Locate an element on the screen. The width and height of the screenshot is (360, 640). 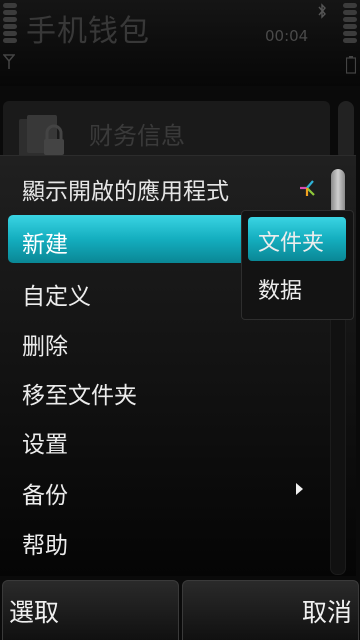
menu-item-label: 设置 is located at coordinates (45, 445).